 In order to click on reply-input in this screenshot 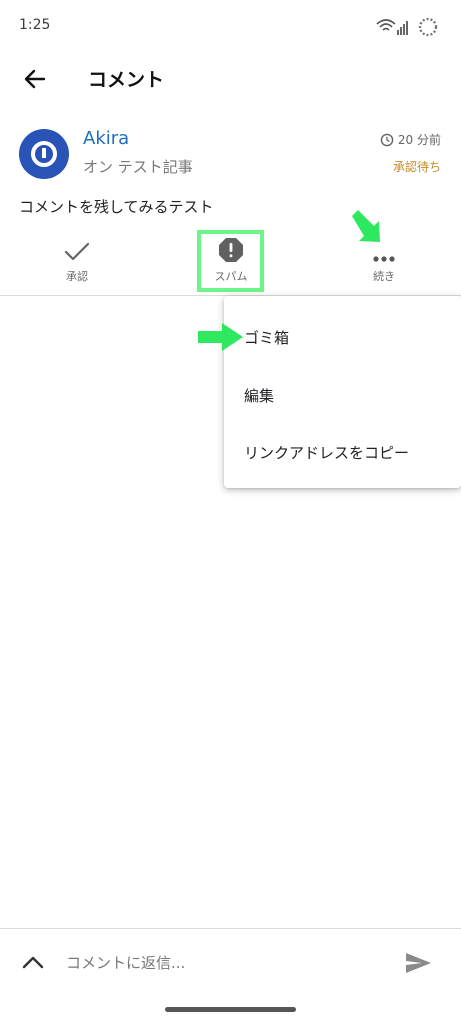, I will do `click(216, 963)`.